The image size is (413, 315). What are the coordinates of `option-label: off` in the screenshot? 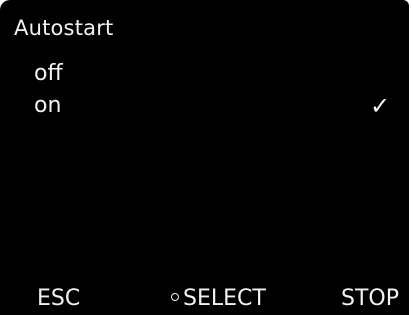 It's located at (48, 73).